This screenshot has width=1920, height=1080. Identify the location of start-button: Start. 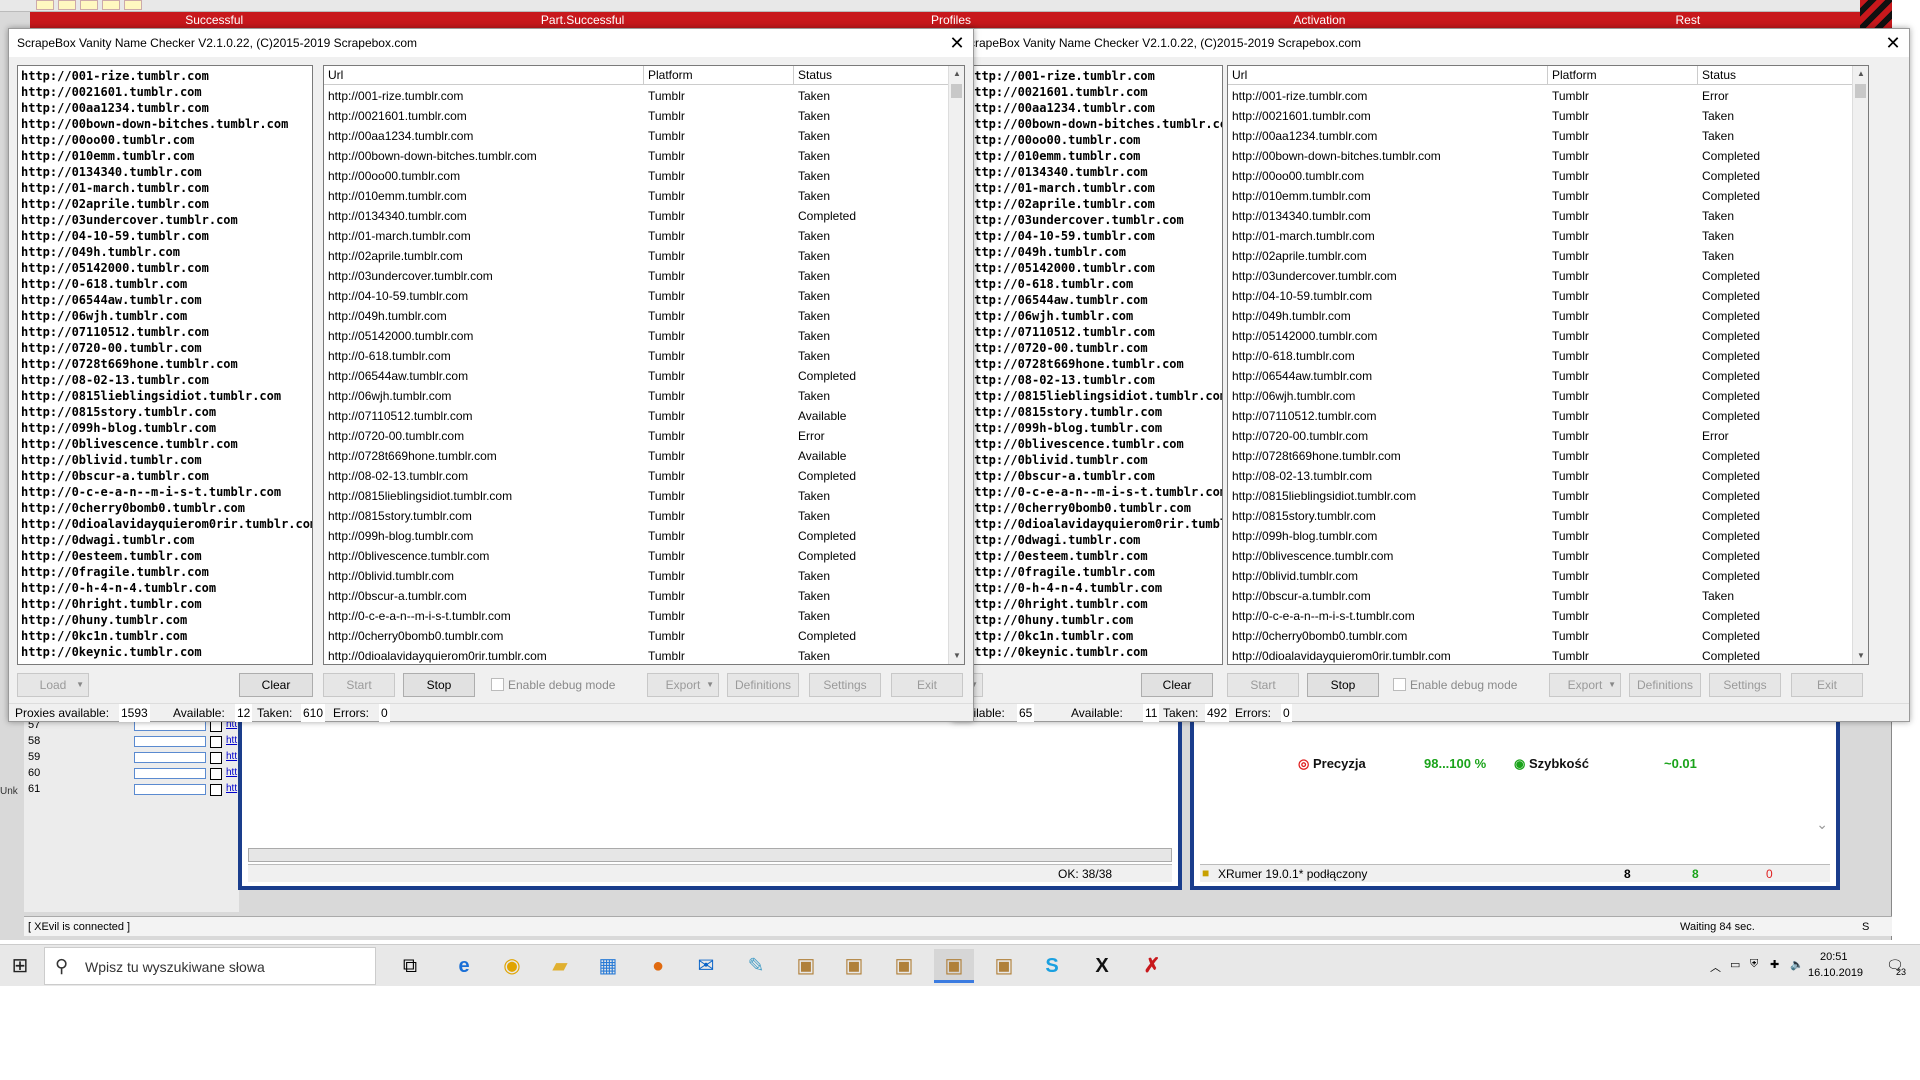
(359, 685).